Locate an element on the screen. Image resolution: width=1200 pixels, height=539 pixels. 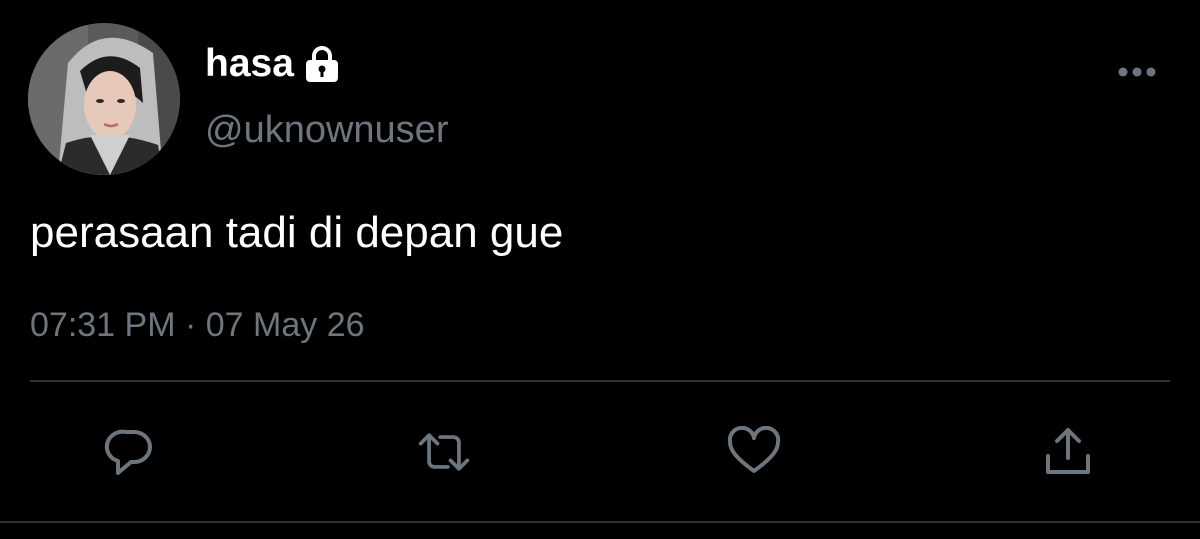
name-row: hasa is located at coordinates (273, 64).